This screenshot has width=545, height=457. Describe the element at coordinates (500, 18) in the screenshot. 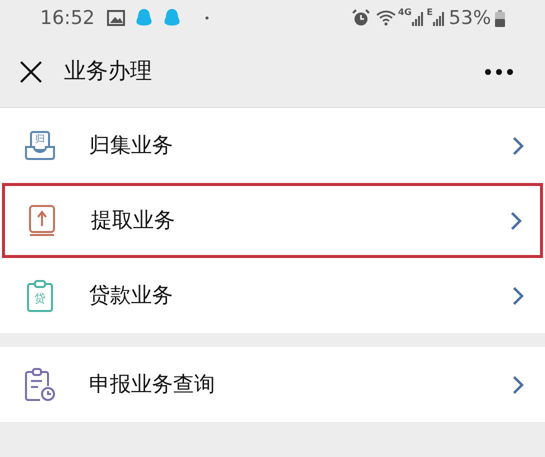

I see `battery-icon` at that location.